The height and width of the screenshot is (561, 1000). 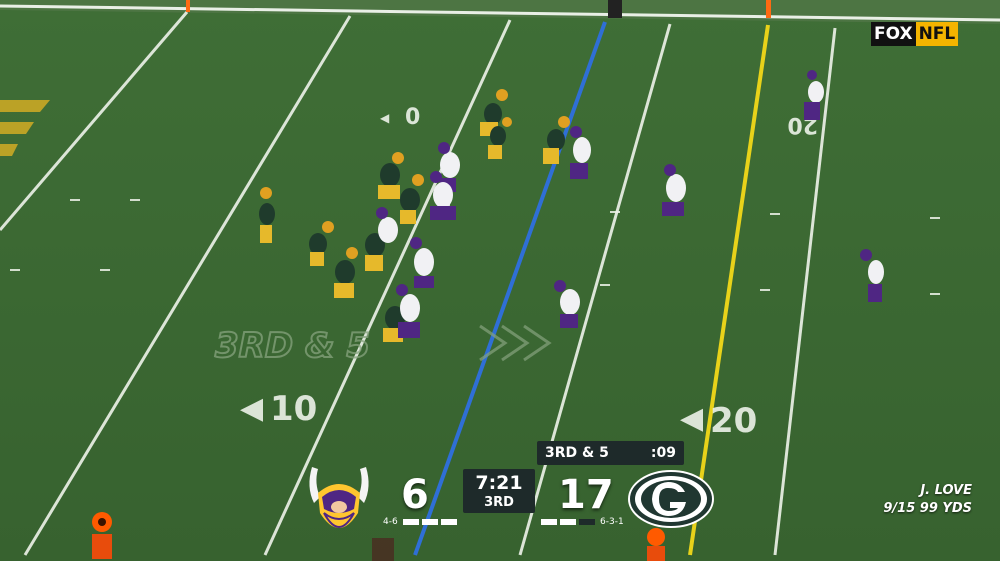 I want to click on player-stat-line: 9/15 99 YDS, so click(x=927, y=508).